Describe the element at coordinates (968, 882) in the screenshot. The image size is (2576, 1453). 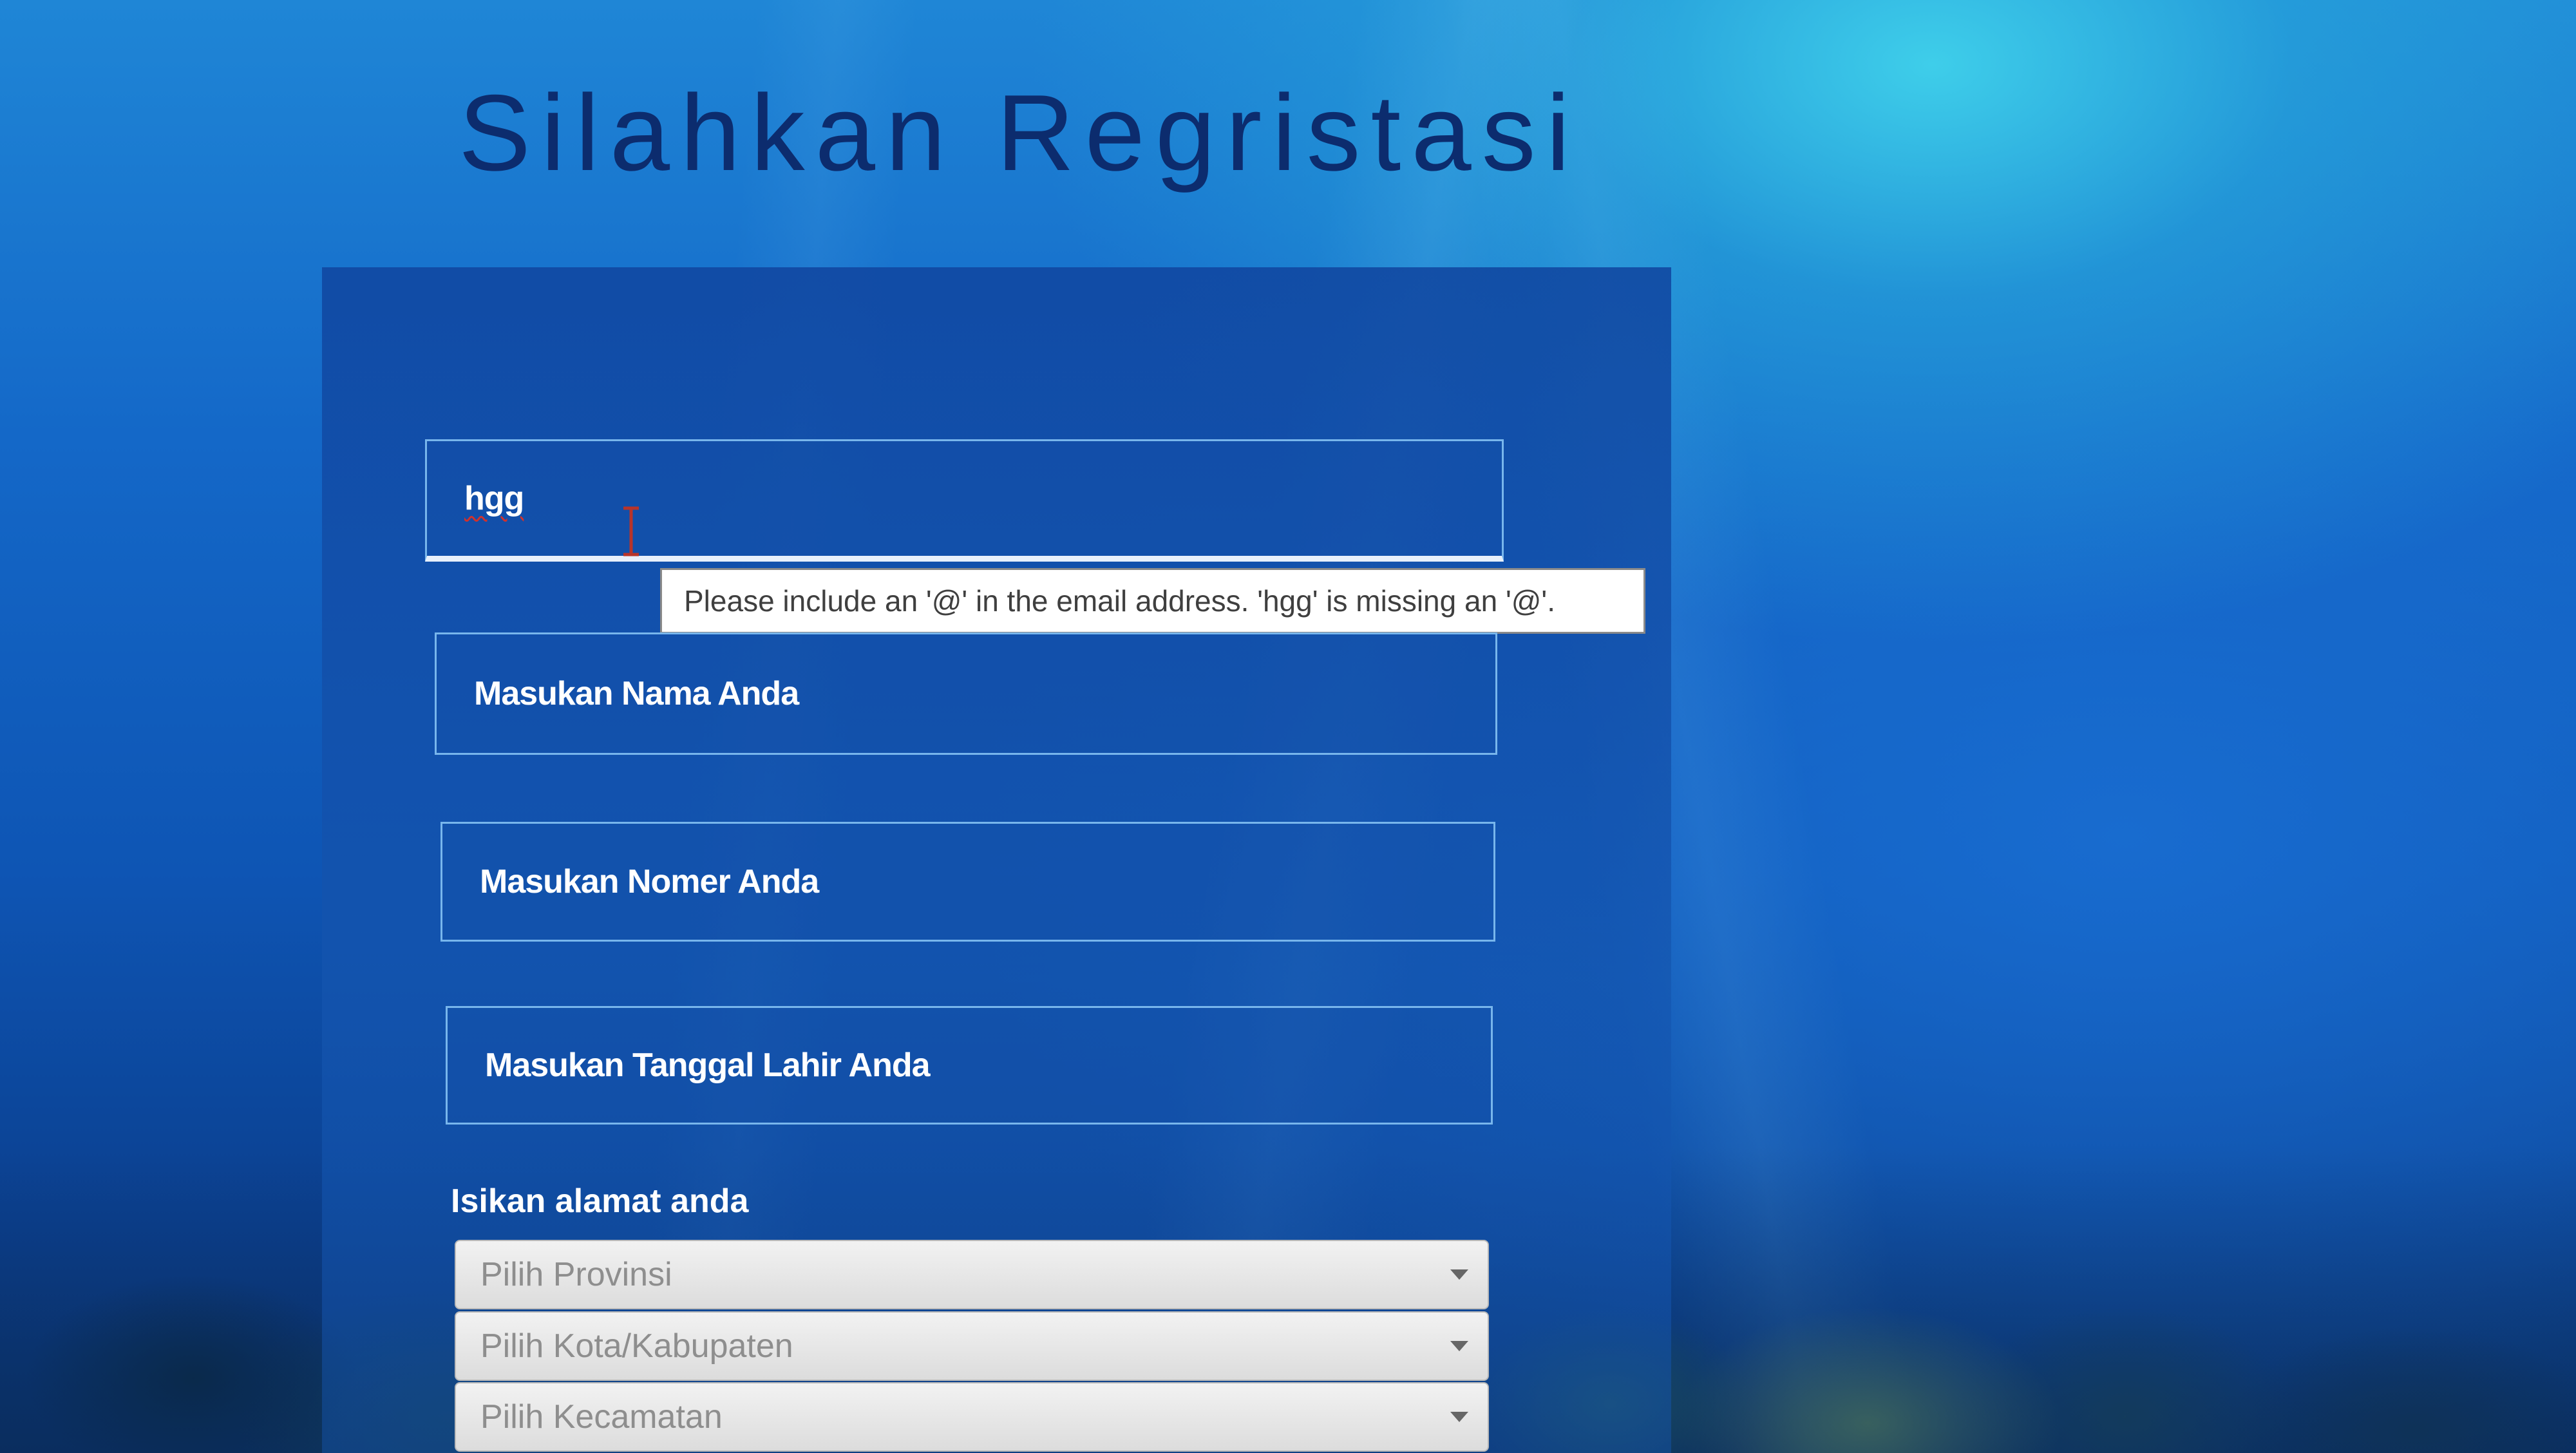
I see `phone-field: Masukan Nomer Anda` at that location.